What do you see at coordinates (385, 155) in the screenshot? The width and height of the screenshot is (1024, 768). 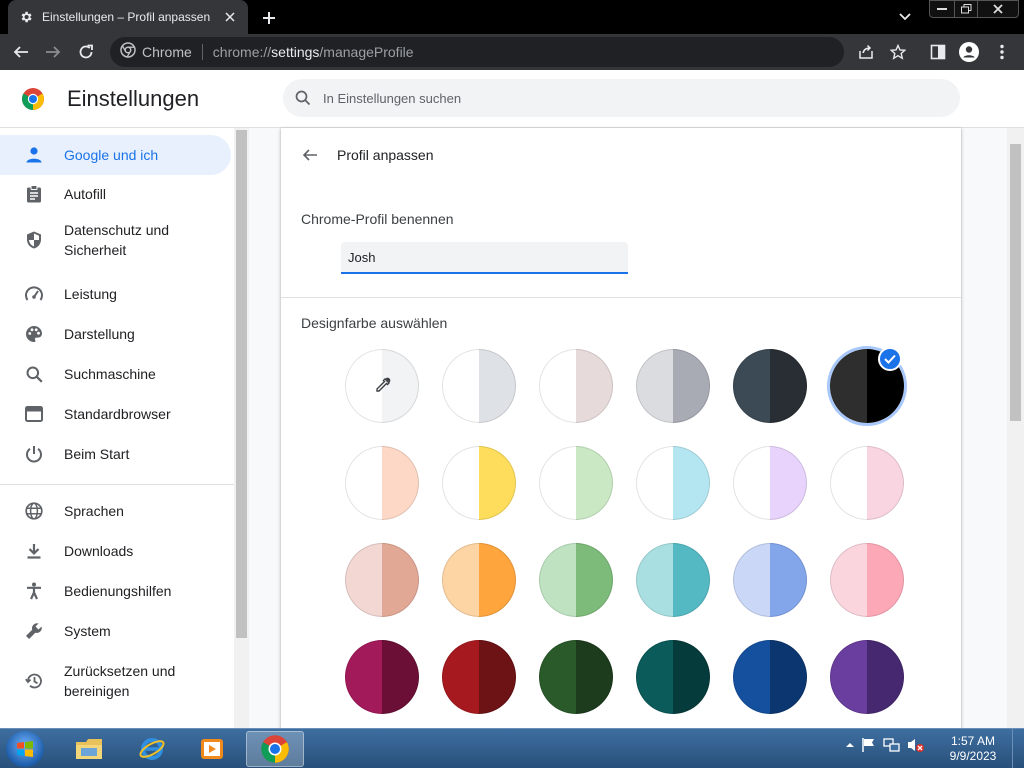 I see `subpage-title: Profil anpassen` at bounding box center [385, 155].